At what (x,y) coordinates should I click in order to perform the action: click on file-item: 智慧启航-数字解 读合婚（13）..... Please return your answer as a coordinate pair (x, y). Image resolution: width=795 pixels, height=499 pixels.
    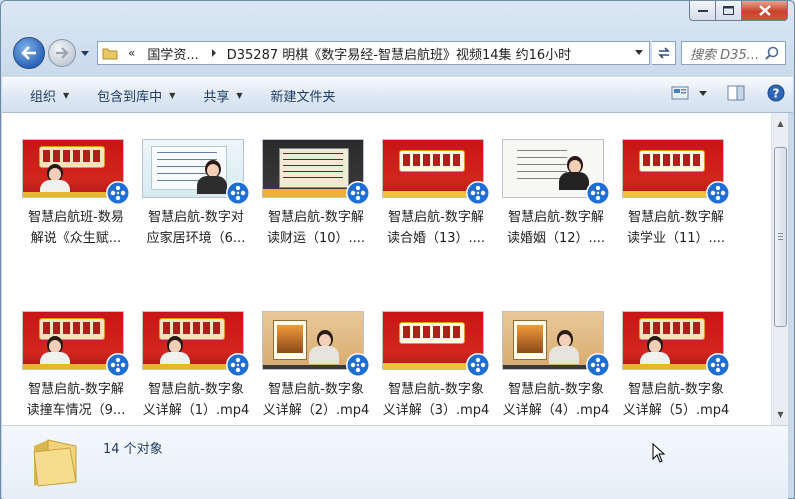
    Looking at the image, I should click on (439, 204).